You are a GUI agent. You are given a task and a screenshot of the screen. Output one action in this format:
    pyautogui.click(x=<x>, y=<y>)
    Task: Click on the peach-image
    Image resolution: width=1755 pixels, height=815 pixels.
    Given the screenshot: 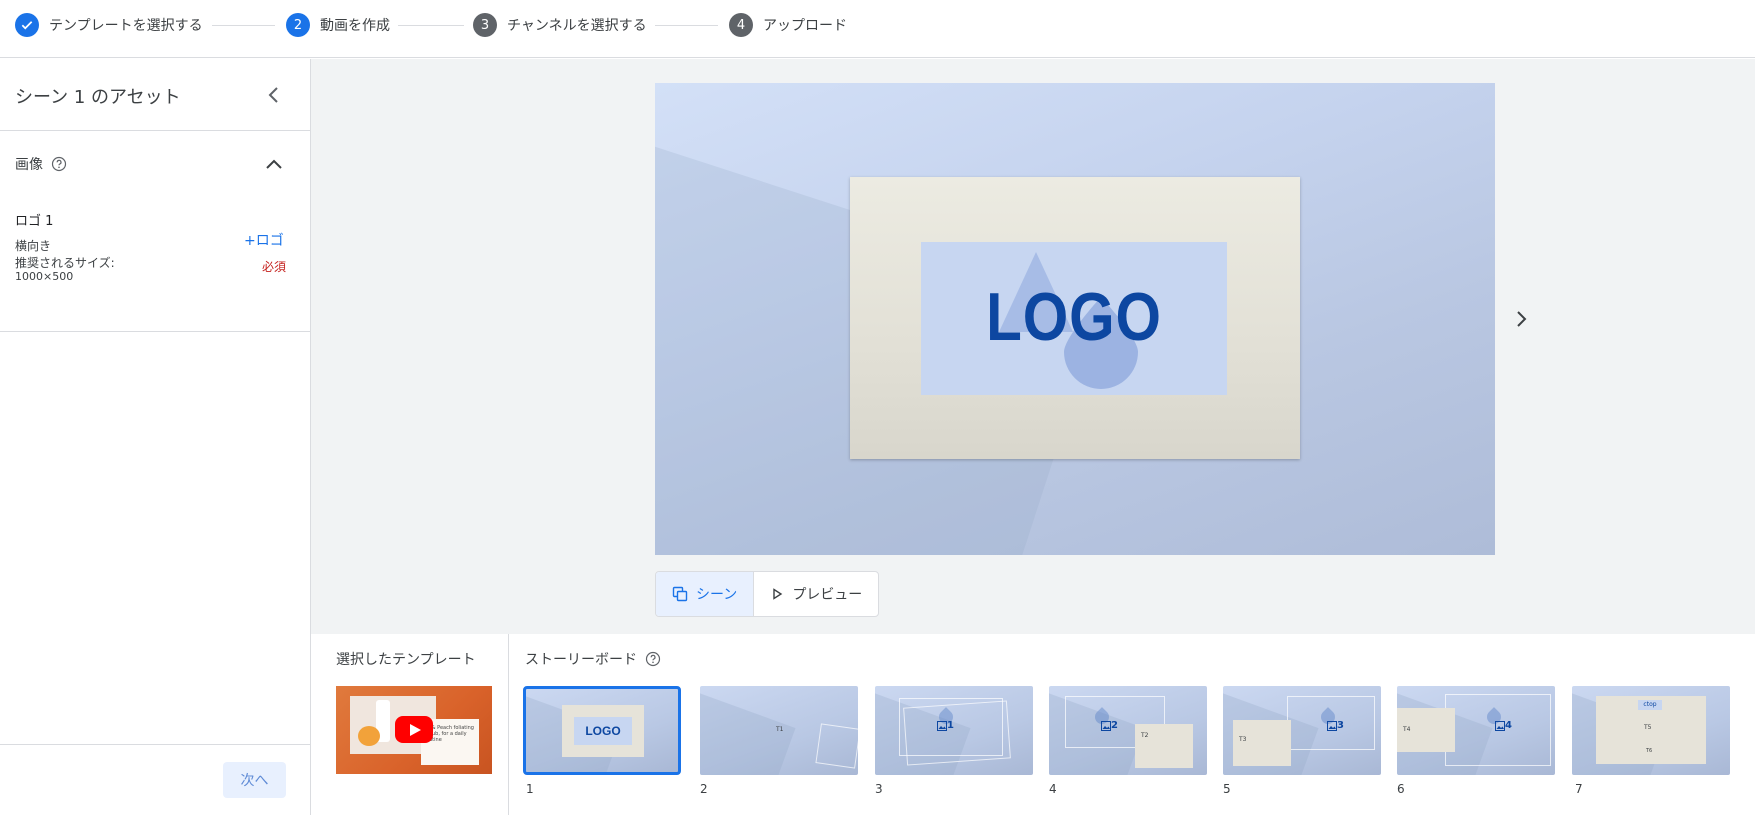 What is the action you would take?
    pyautogui.click(x=369, y=736)
    